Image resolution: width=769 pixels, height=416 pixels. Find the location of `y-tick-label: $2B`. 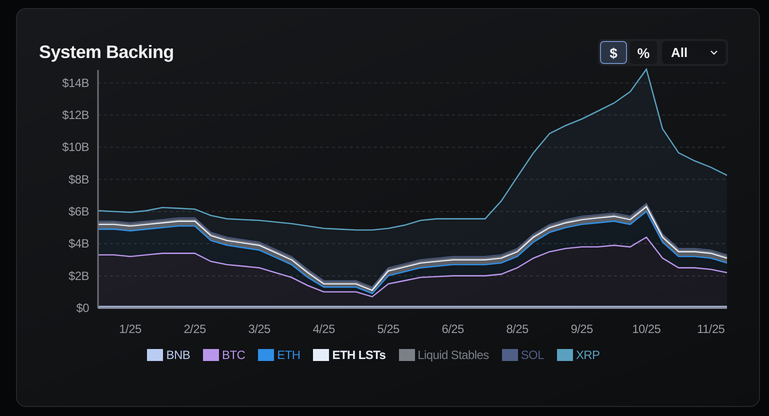

y-tick-label: $2B is located at coordinates (78, 275).